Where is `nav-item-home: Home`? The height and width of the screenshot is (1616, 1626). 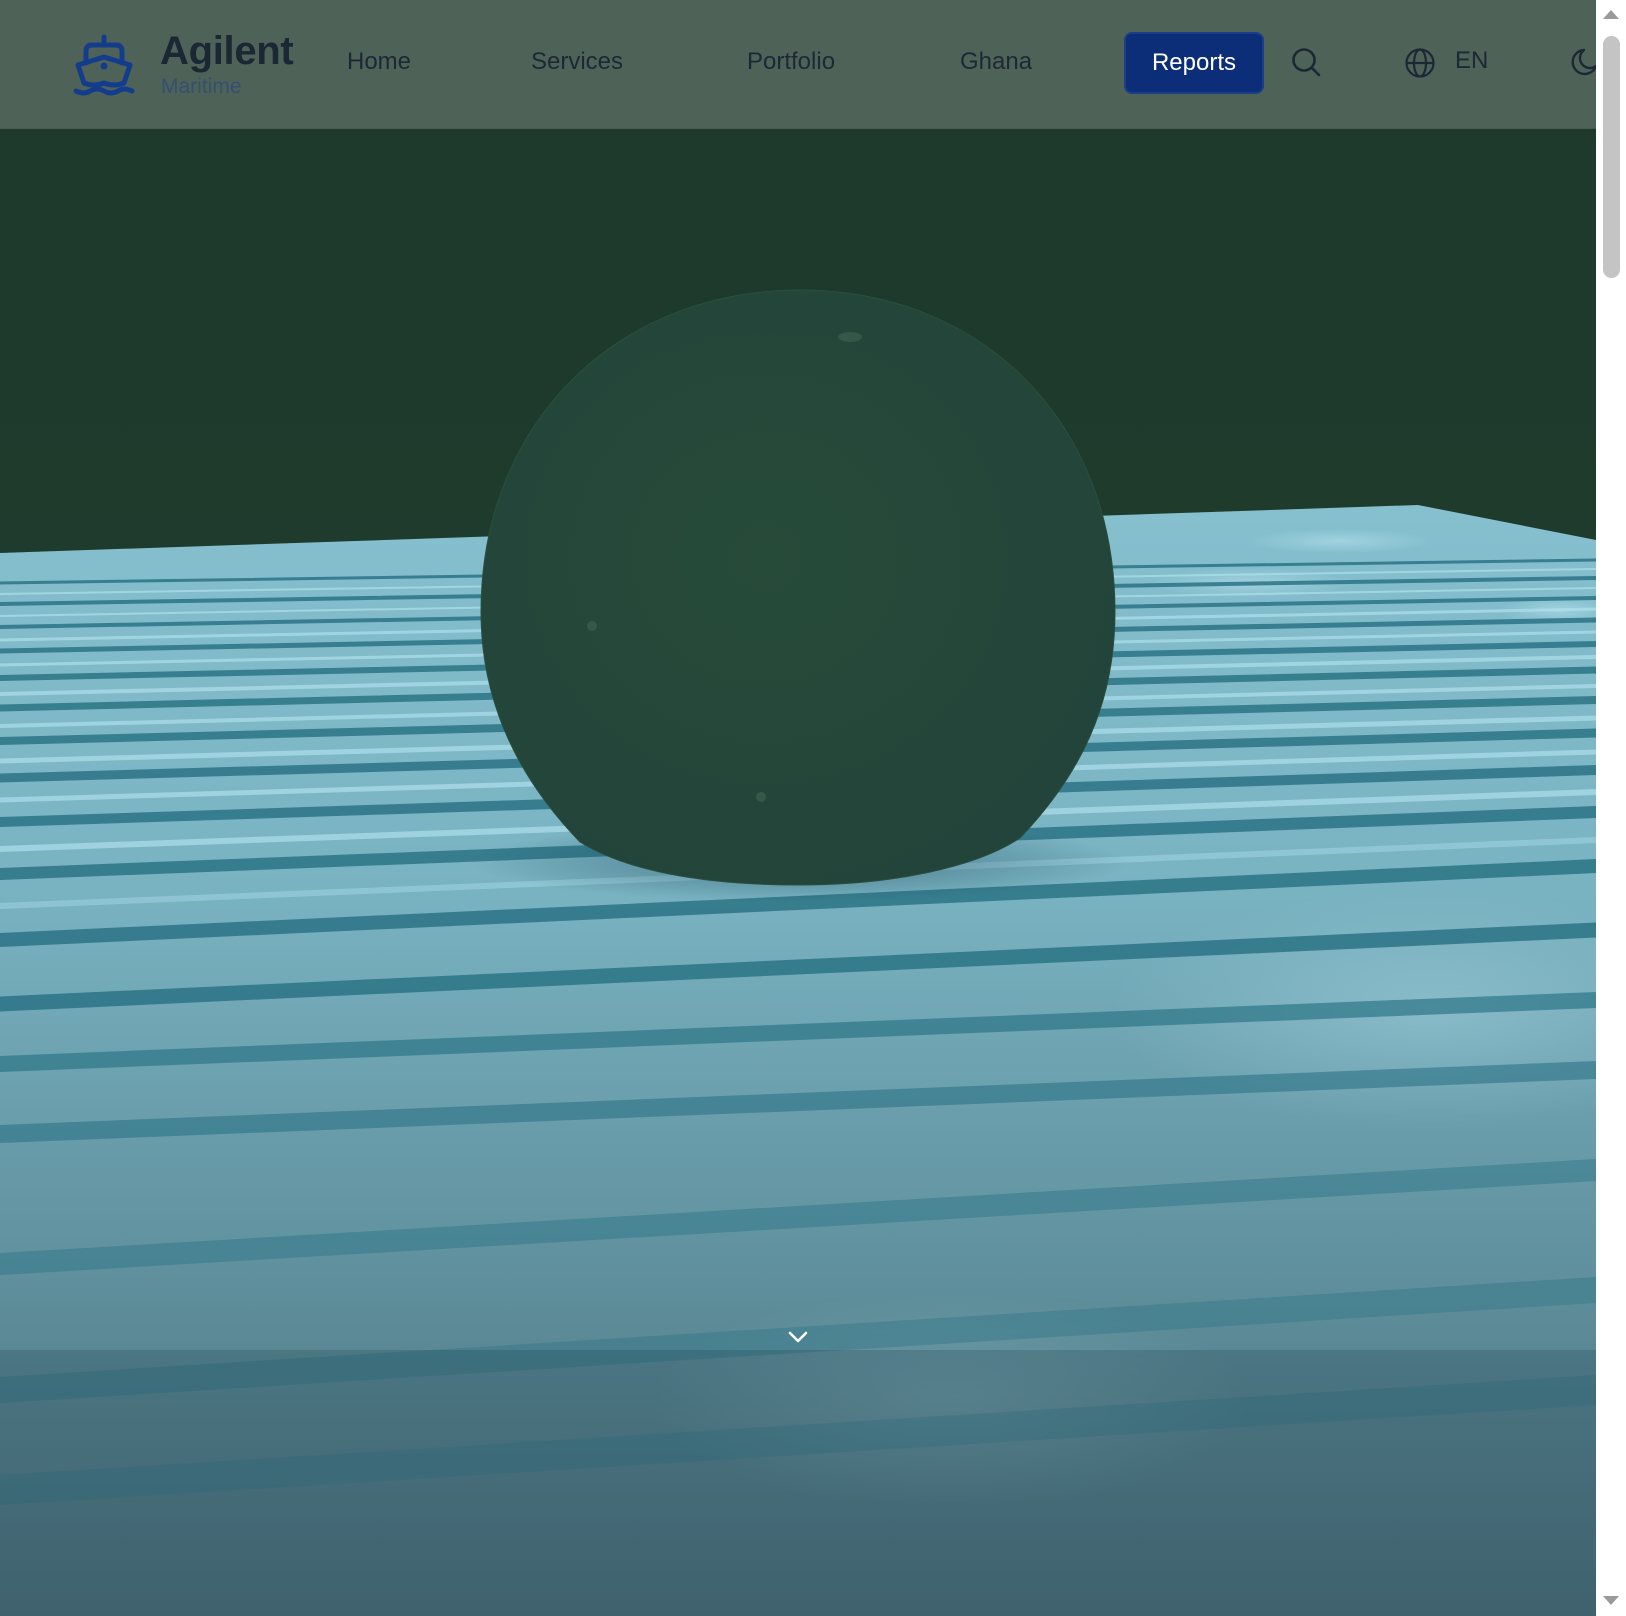
nav-item-home: Home is located at coordinates (379, 62).